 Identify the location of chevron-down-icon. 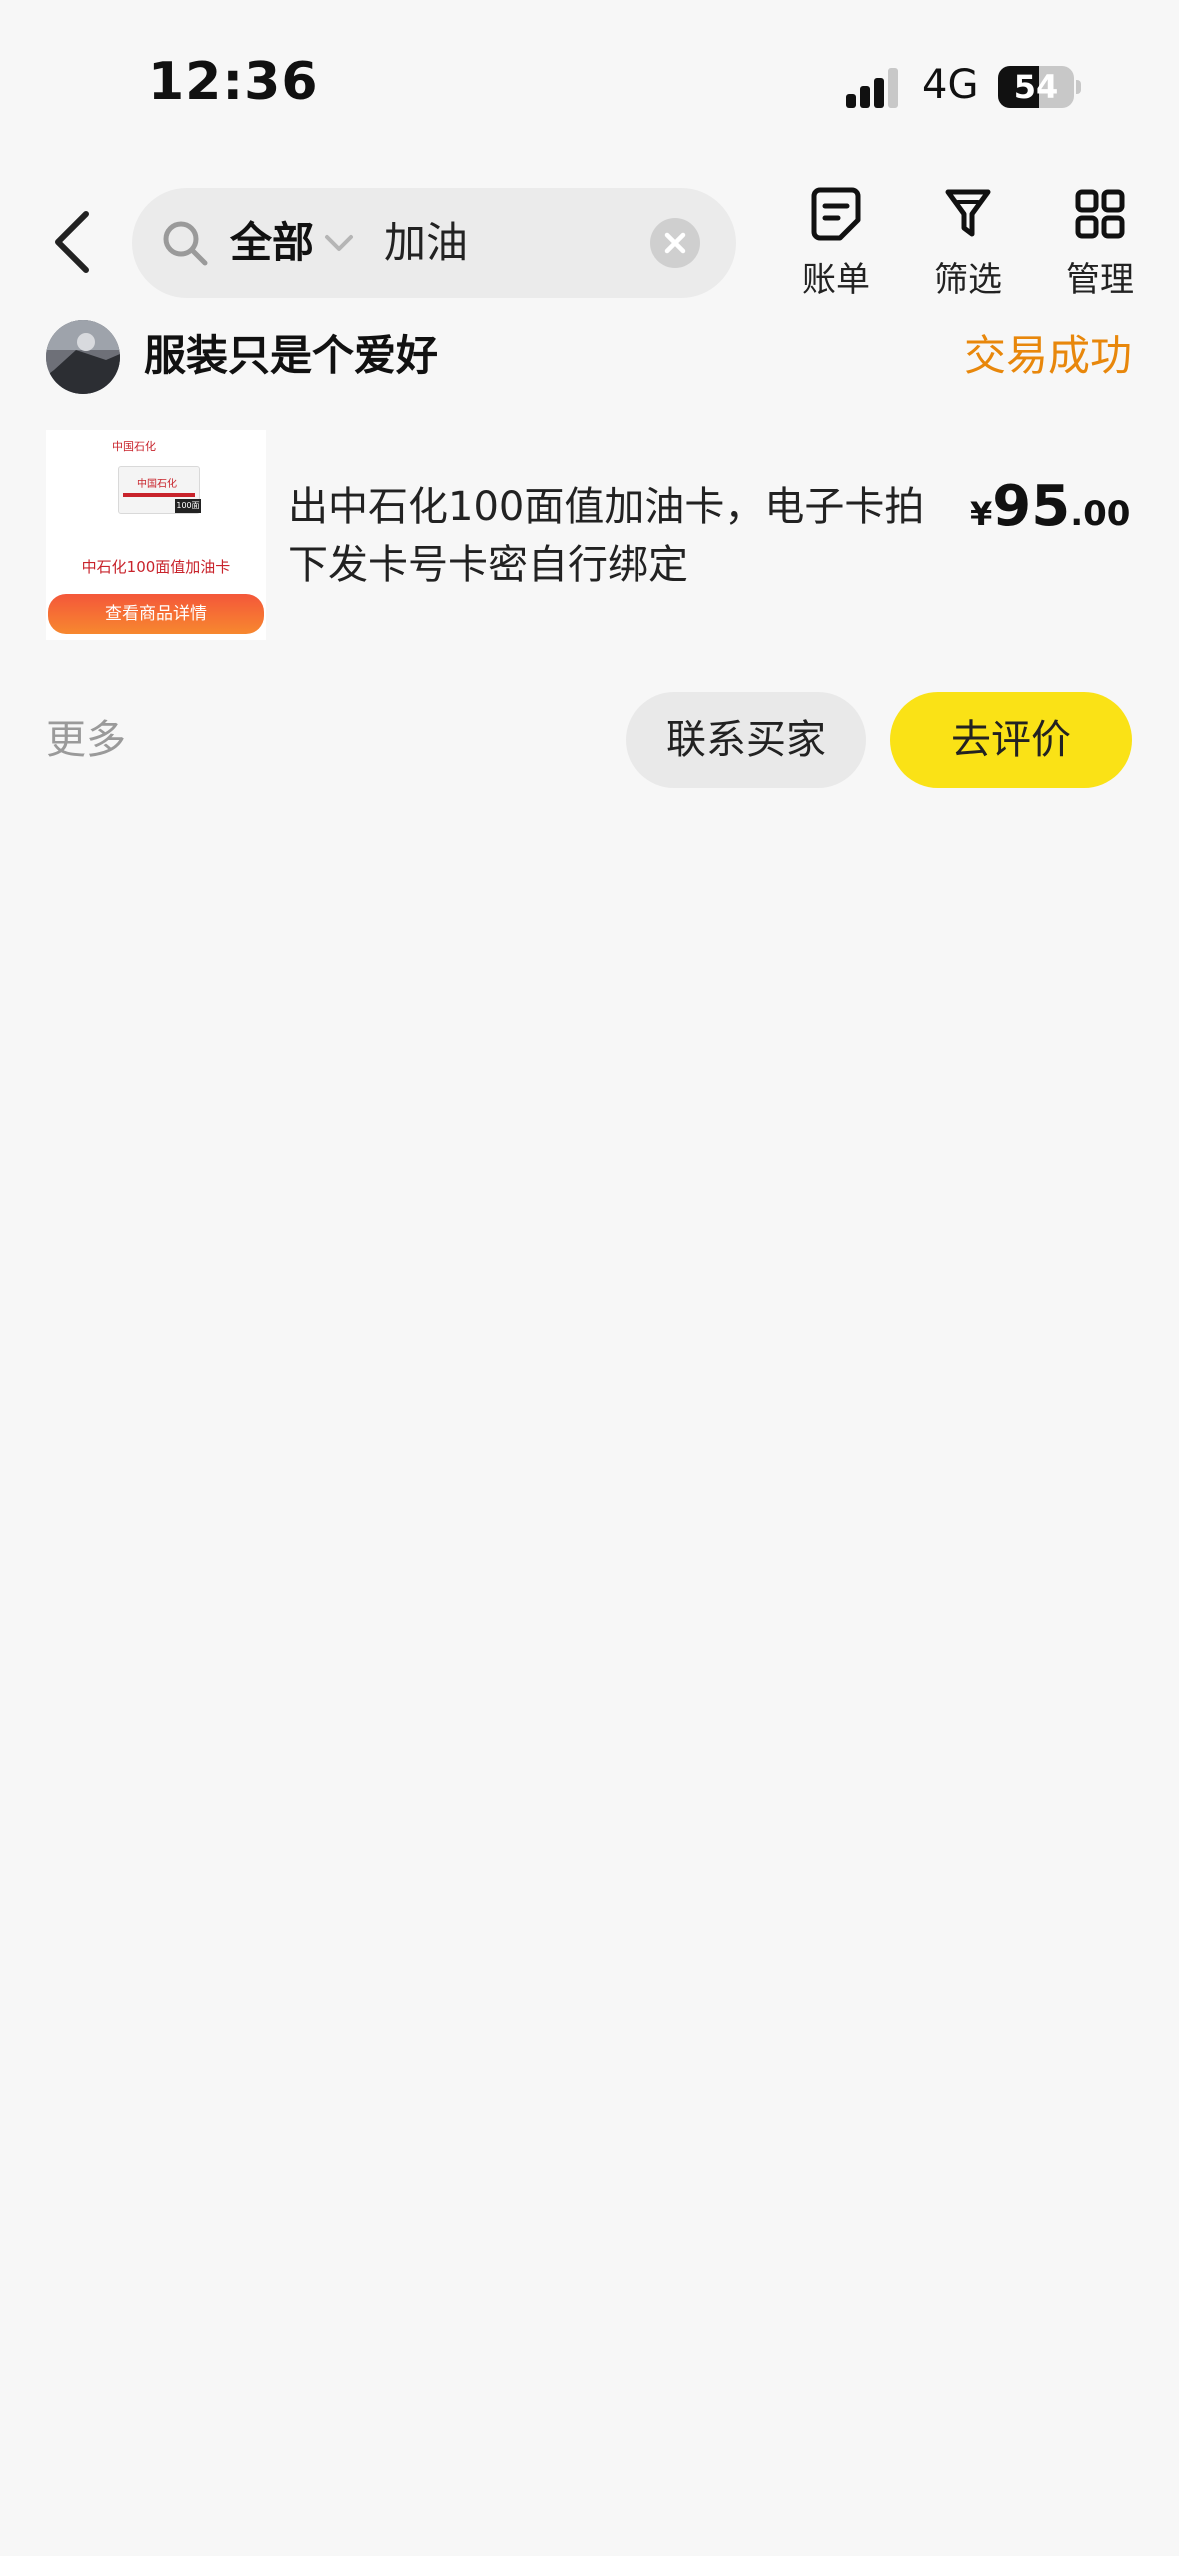
(339, 243).